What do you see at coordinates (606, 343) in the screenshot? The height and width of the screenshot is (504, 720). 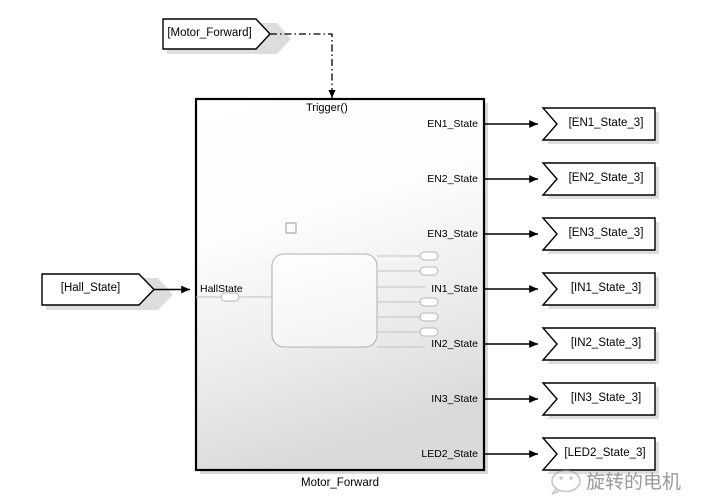 I see `goto-block-label-in2: [IN2_State_3]` at bounding box center [606, 343].